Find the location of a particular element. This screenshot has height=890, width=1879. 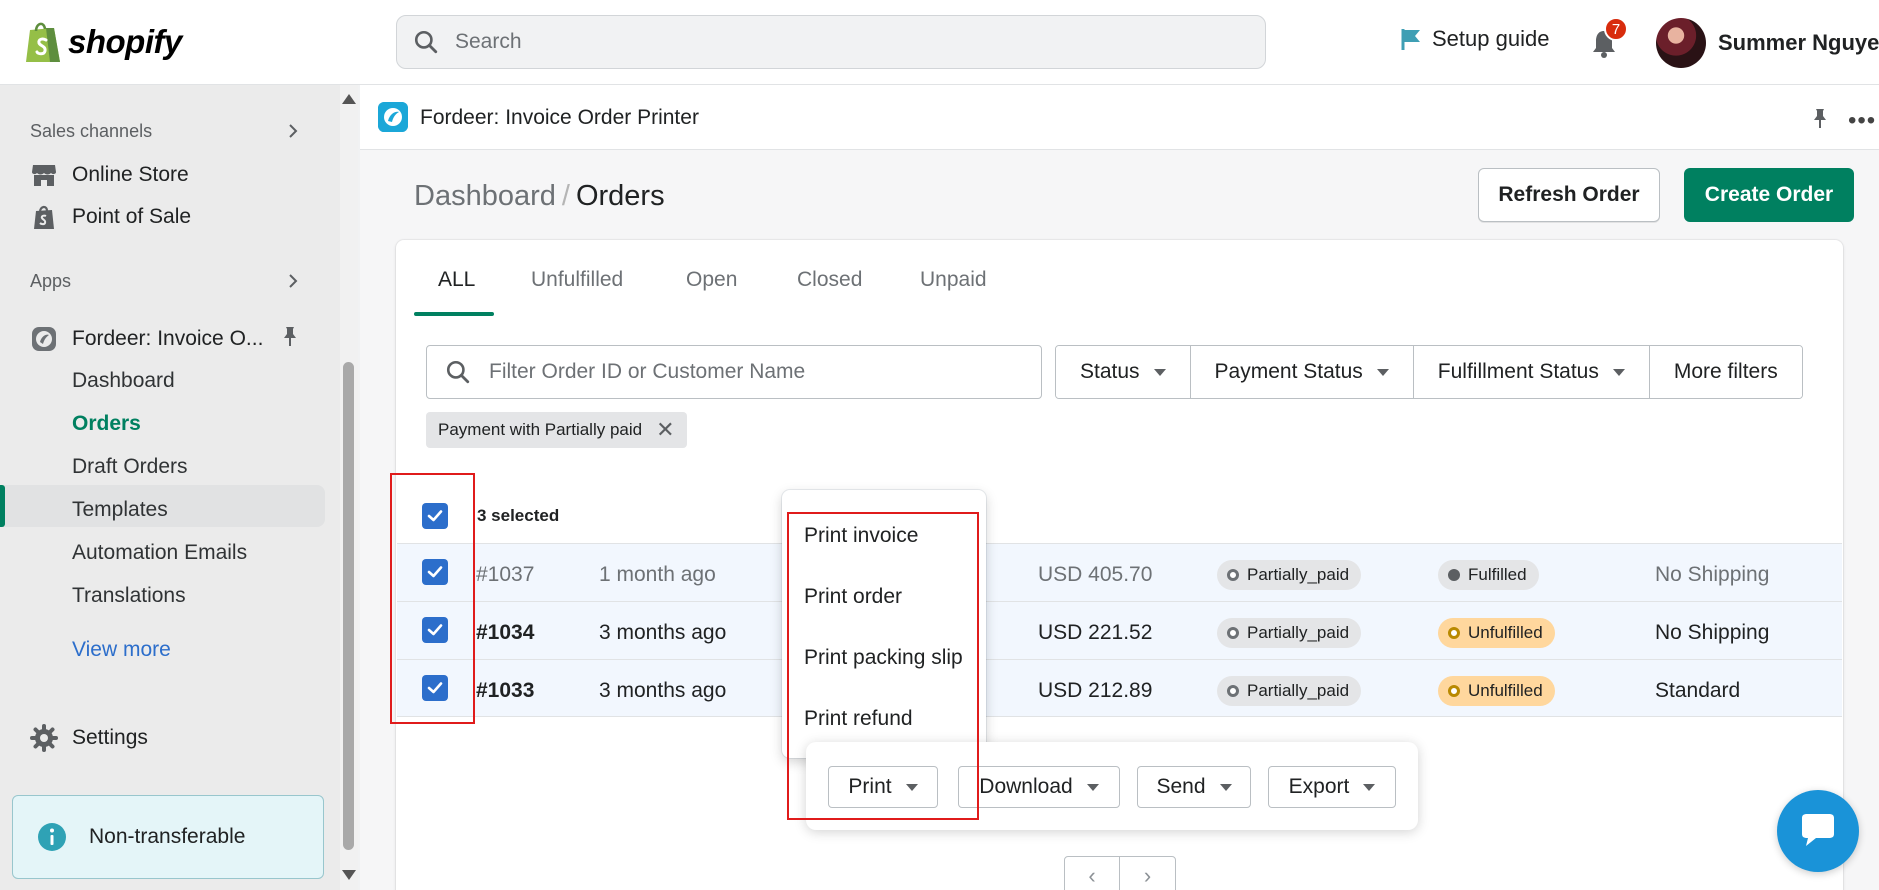

menu-item-print-invoice: Print invoice is located at coordinates (861, 536).